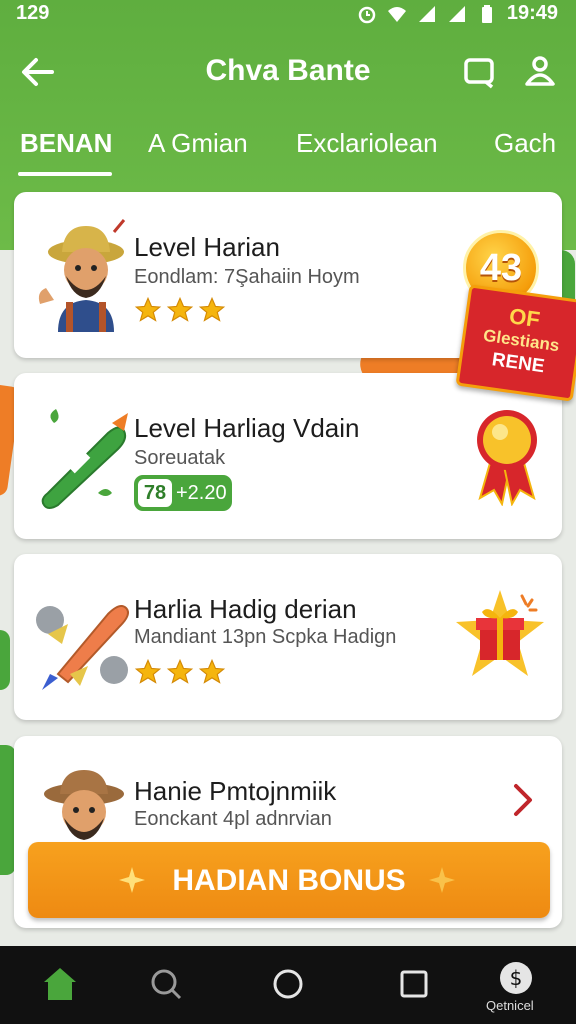  What do you see at coordinates (82, 275) in the screenshot?
I see `farmer-avatar-icon` at bounding box center [82, 275].